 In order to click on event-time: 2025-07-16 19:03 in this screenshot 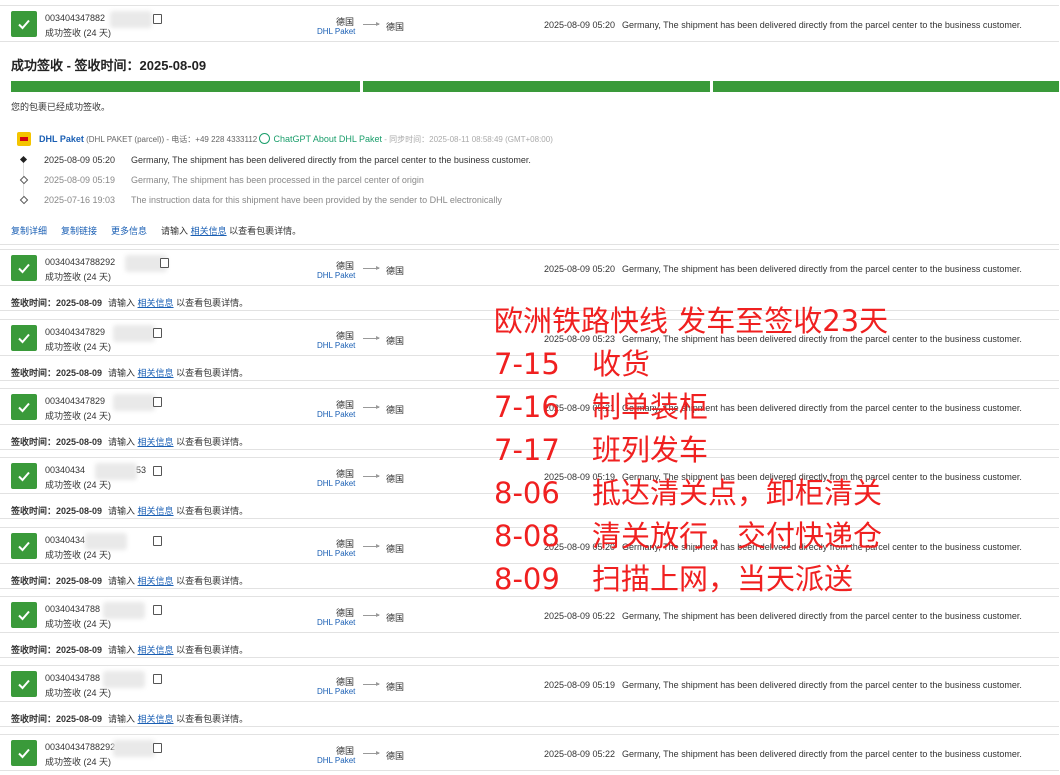, I will do `click(80, 200)`.